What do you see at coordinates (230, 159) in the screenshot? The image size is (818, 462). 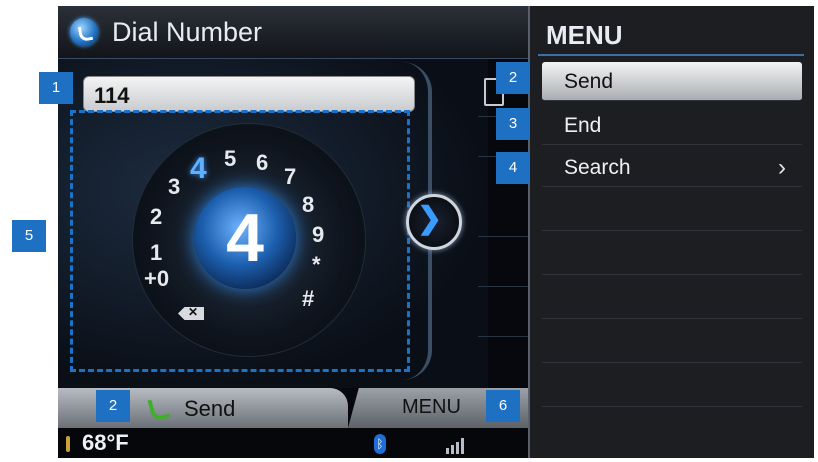 I see `dial-digit: 5` at bounding box center [230, 159].